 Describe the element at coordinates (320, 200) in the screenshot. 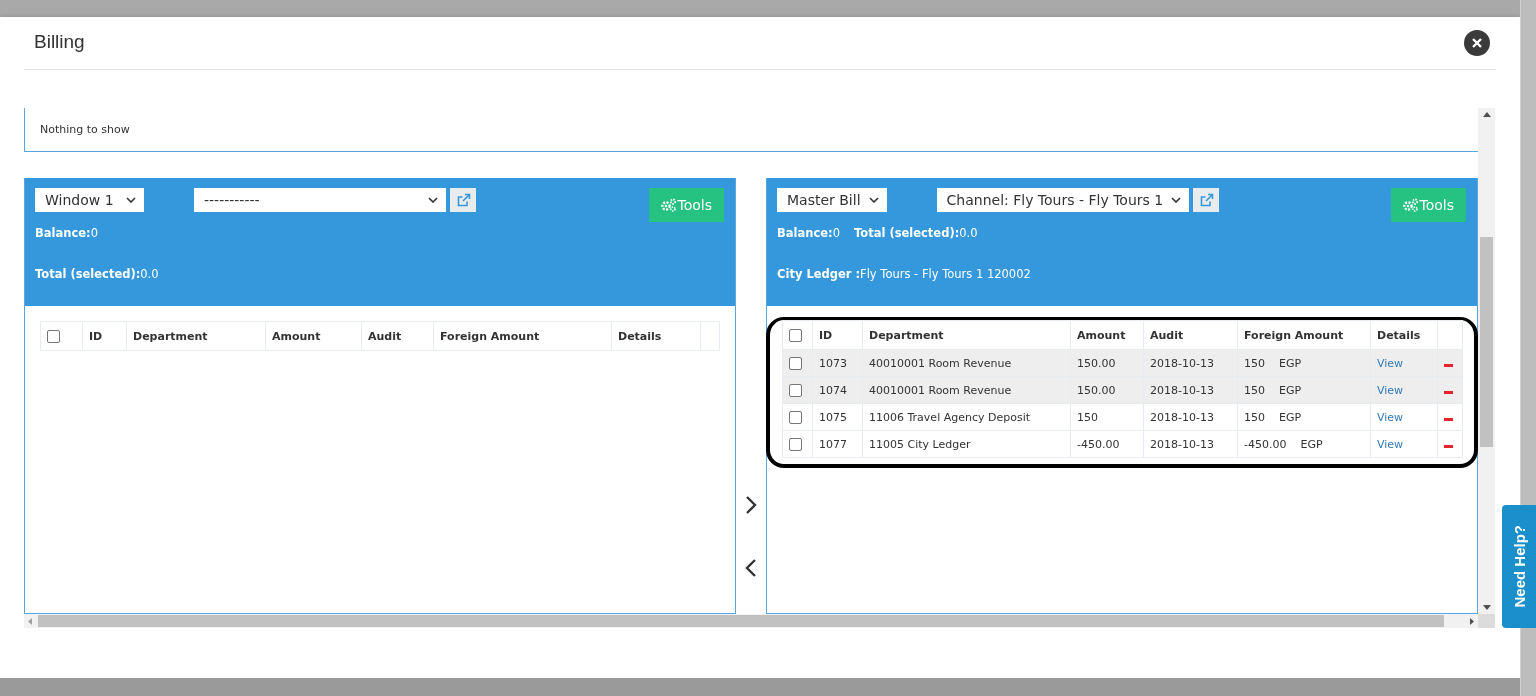

I see `bill-select: -----------` at that location.